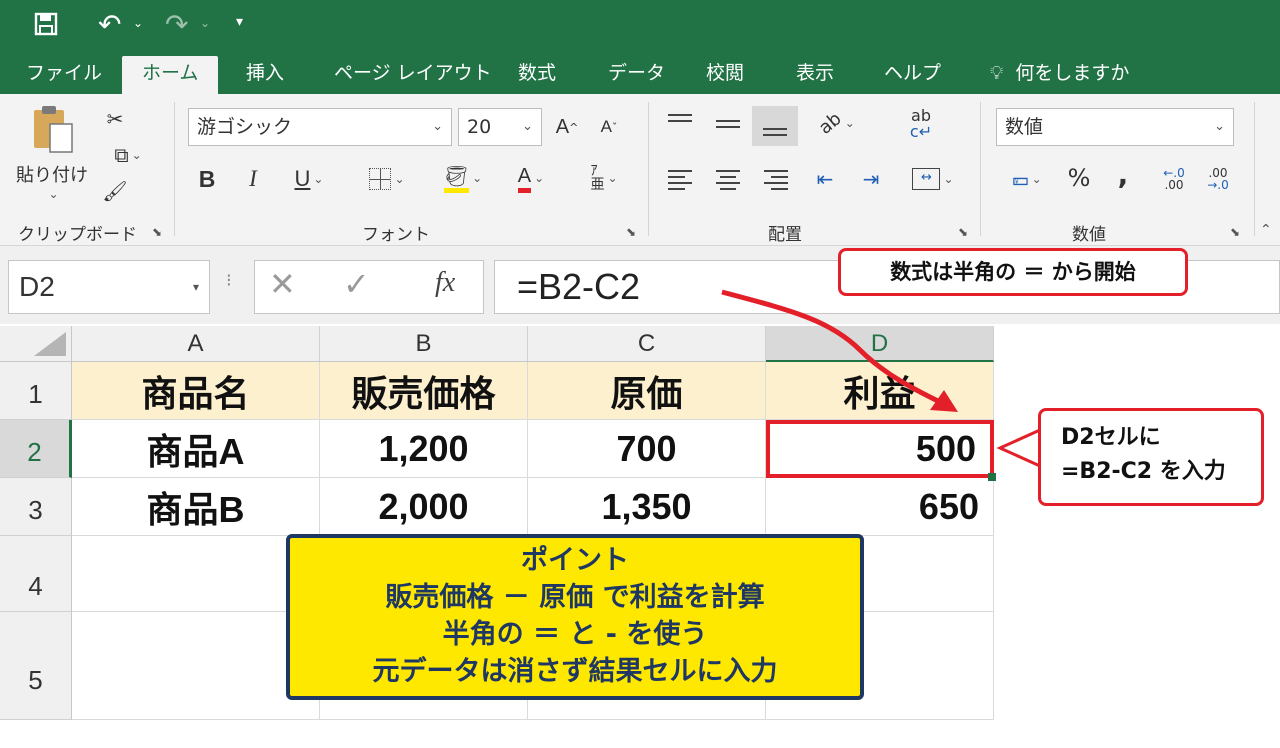 Image resolution: width=1280 pixels, height=748 pixels. I want to click on cell-c3: 1,350, so click(647, 507).